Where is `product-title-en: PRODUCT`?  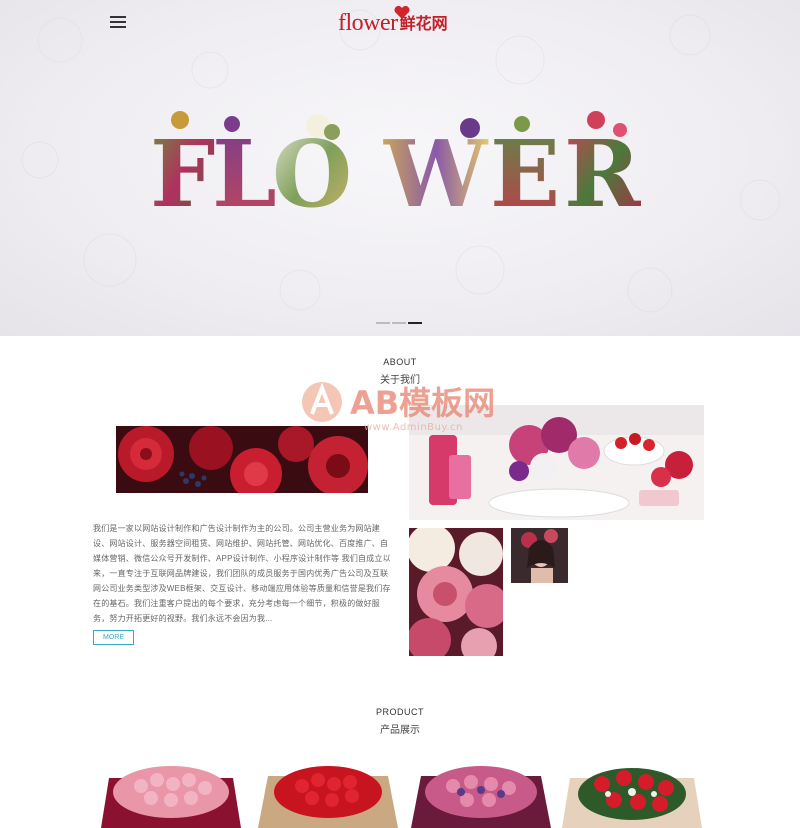
product-title-en: PRODUCT is located at coordinates (400, 712).